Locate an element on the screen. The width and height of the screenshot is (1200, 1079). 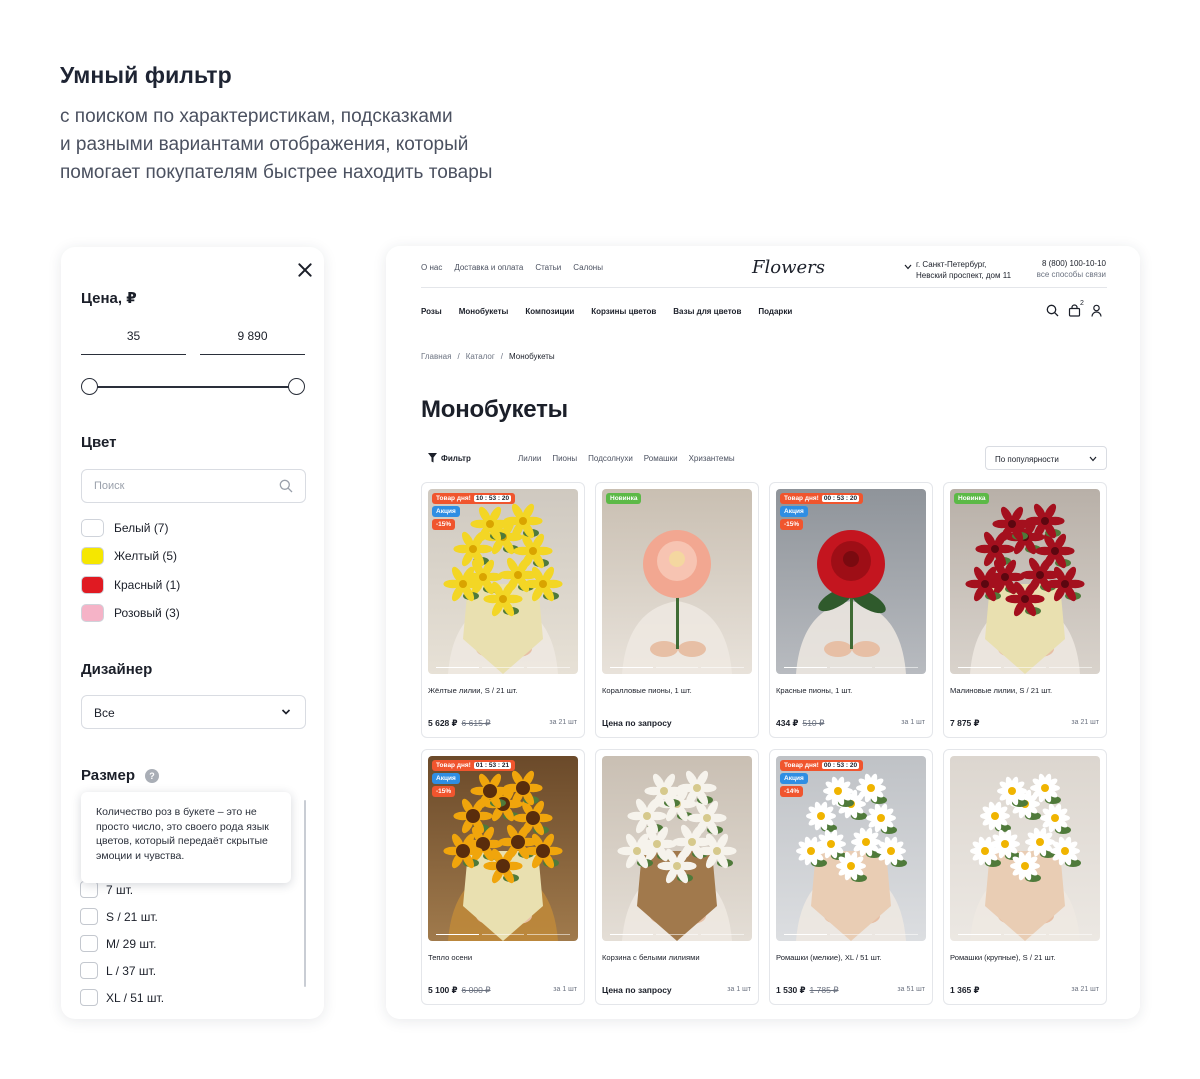
scrollbar is located at coordinates (305, 893).